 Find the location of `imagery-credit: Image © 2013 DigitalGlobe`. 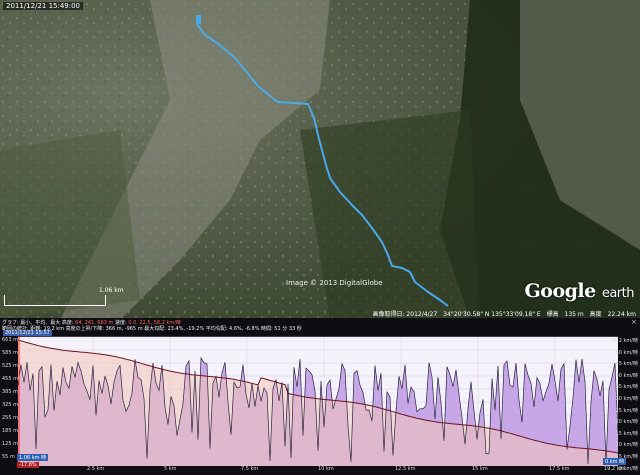

imagery-credit: Image © 2013 DigitalGlobe is located at coordinates (334, 283).